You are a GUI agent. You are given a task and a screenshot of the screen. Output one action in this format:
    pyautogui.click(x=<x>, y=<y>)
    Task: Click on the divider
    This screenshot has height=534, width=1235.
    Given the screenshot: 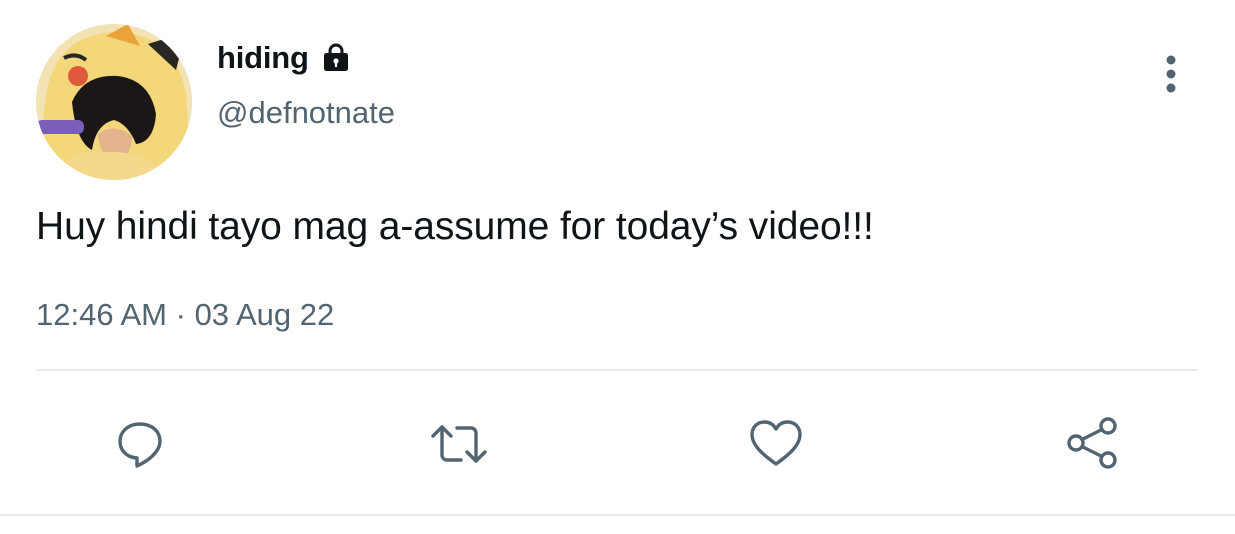 What is the action you would take?
    pyautogui.click(x=617, y=370)
    